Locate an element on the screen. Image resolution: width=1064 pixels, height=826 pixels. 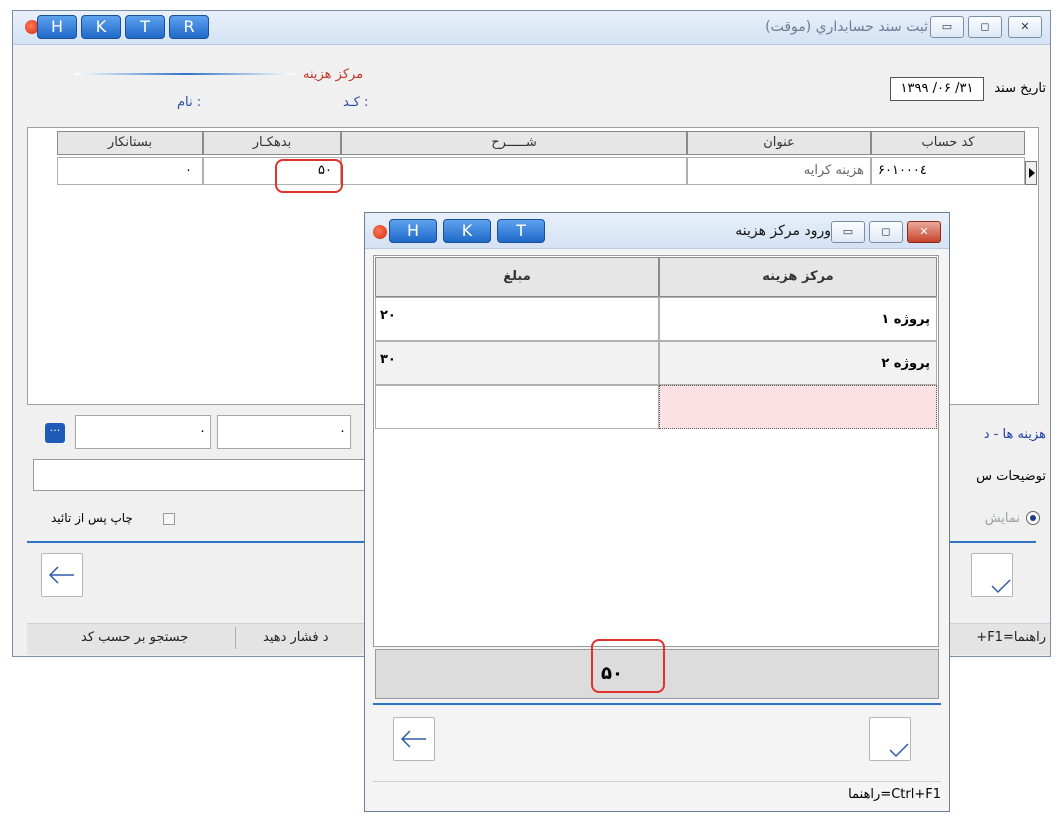
header-description: شـــــرح is located at coordinates (514, 143).